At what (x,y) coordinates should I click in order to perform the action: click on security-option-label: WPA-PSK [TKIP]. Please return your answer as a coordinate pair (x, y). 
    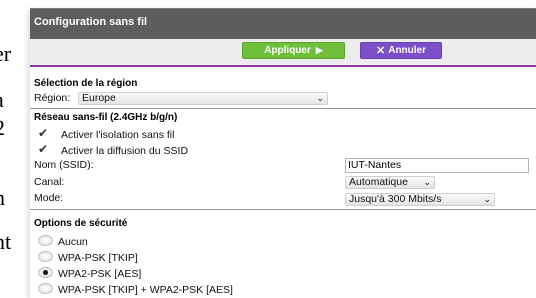
    Looking at the image, I should click on (98, 258).